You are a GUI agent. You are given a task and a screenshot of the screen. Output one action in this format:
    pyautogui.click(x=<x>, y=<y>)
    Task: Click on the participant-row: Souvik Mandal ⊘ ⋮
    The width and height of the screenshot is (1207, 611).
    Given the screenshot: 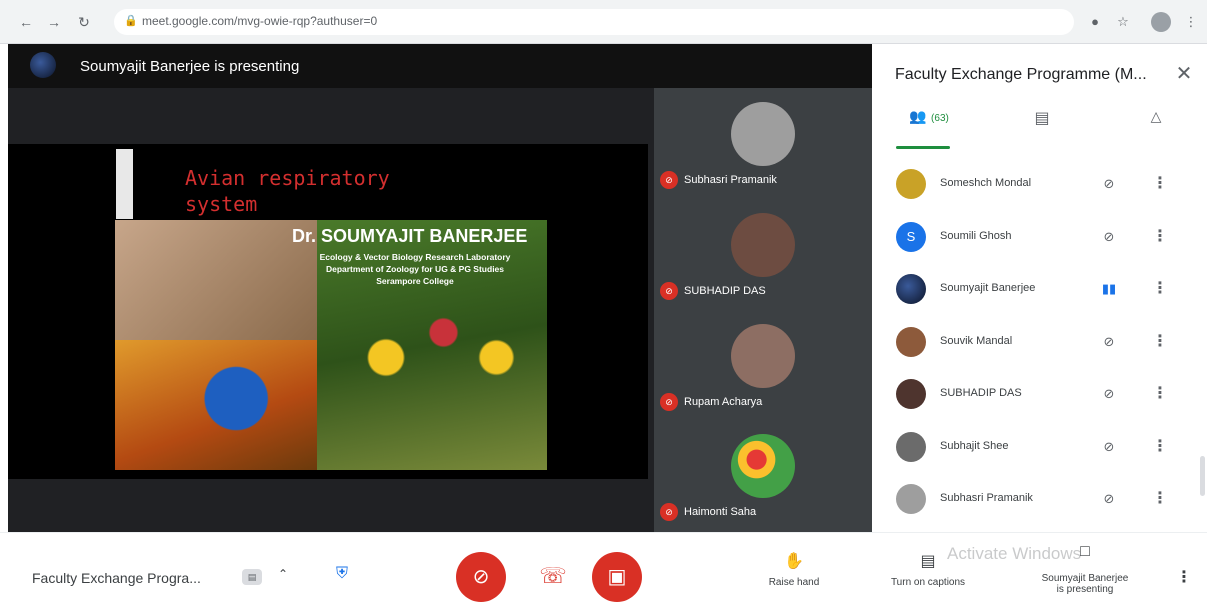 What is the action you would take?
    pyautogui.click(x=1031, y=343)
    